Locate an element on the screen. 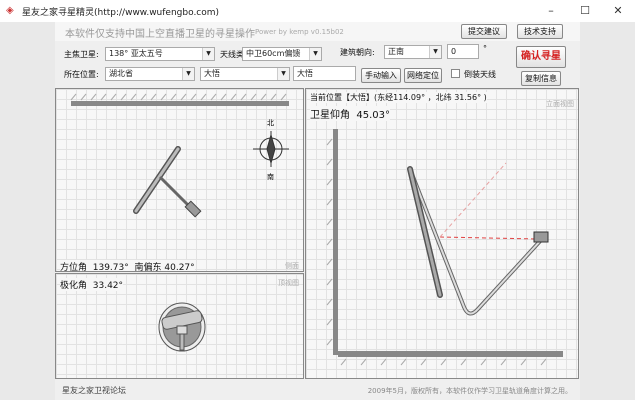 This screenshot has width=635, height=400. app-icon: ◈ is located at coordinates (10, 10).